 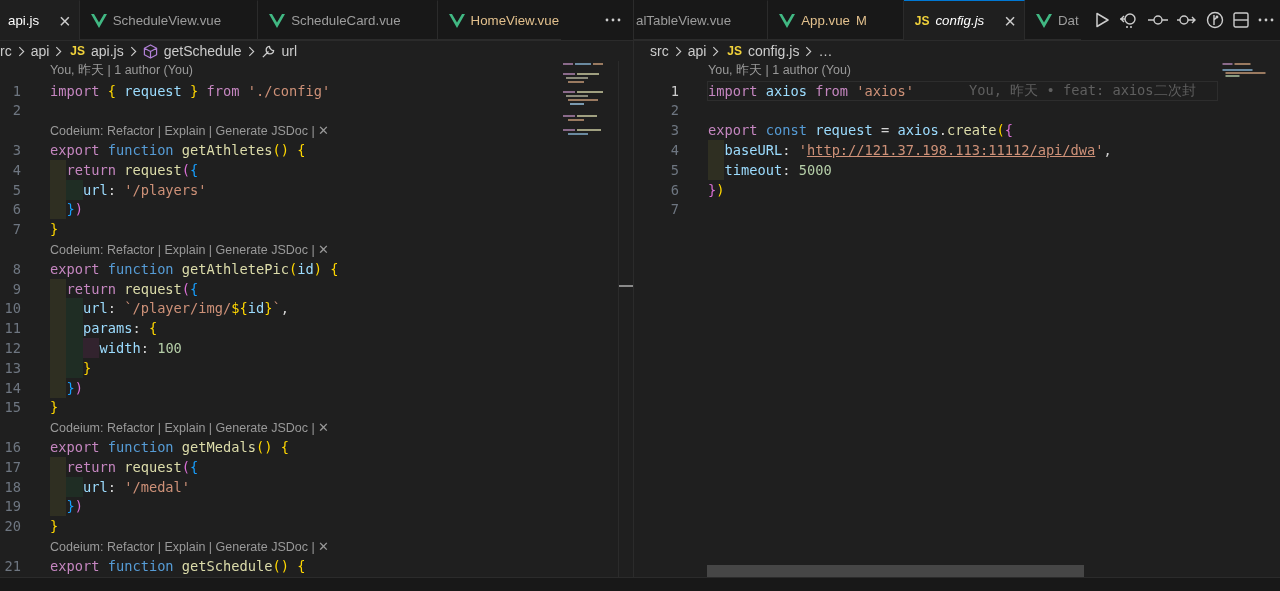 What do you see at coordinates (12, 348) in the screenshot?
I see `line-number: 12` at bounding box center [12, 348].